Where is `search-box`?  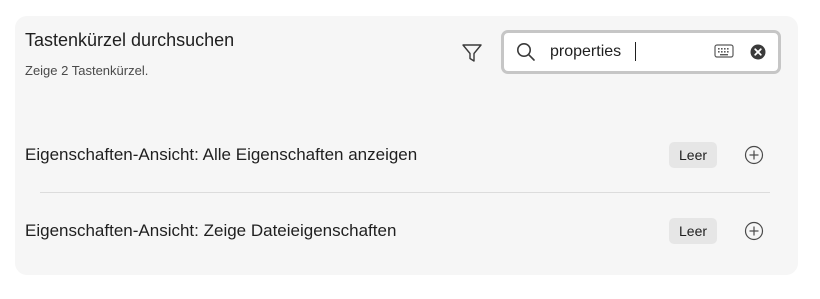
search-box is located at coordinates (641, 52).